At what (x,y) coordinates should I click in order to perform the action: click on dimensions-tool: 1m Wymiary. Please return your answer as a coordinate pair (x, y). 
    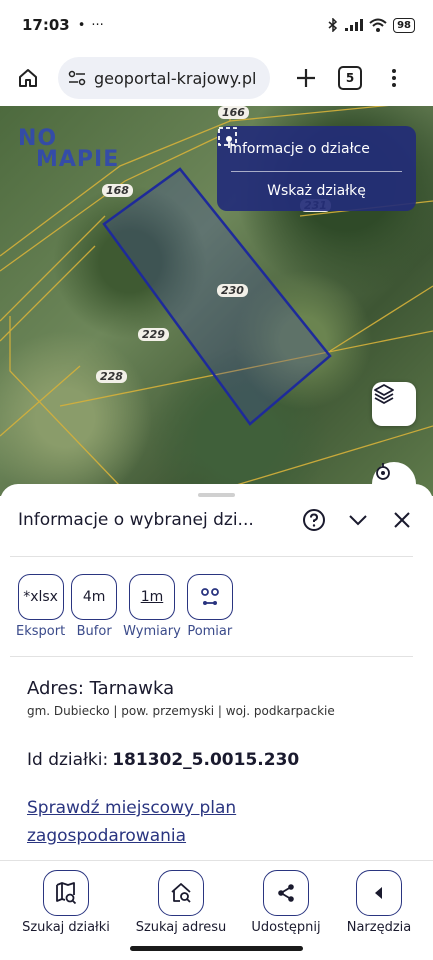
    Looking at the image, I should click on (152, 606).